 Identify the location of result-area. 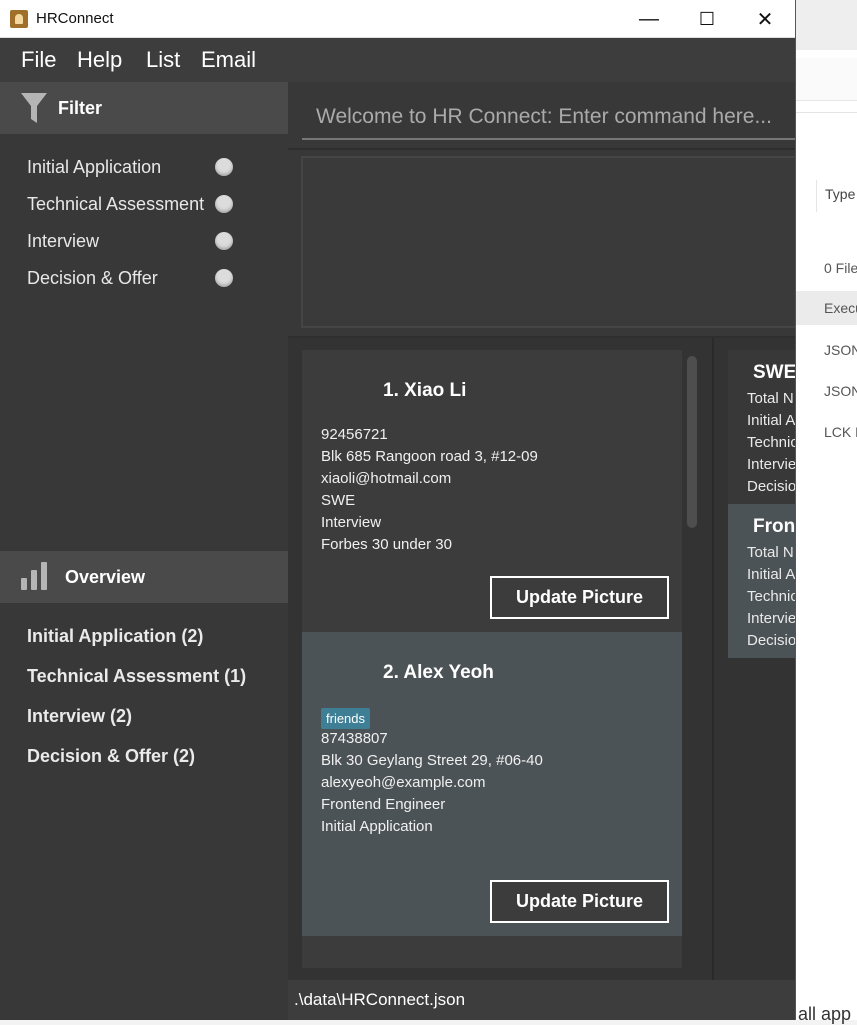
(541, 244).